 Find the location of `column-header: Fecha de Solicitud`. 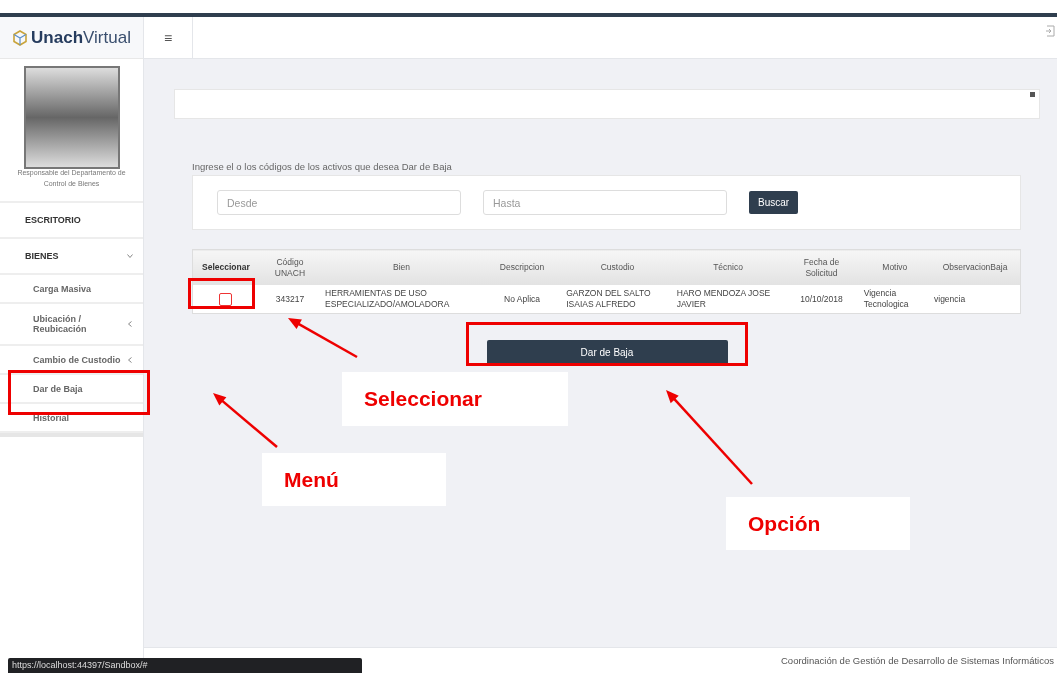

column-header: Fecha de Solicitud is located at coordinates (821, 267).